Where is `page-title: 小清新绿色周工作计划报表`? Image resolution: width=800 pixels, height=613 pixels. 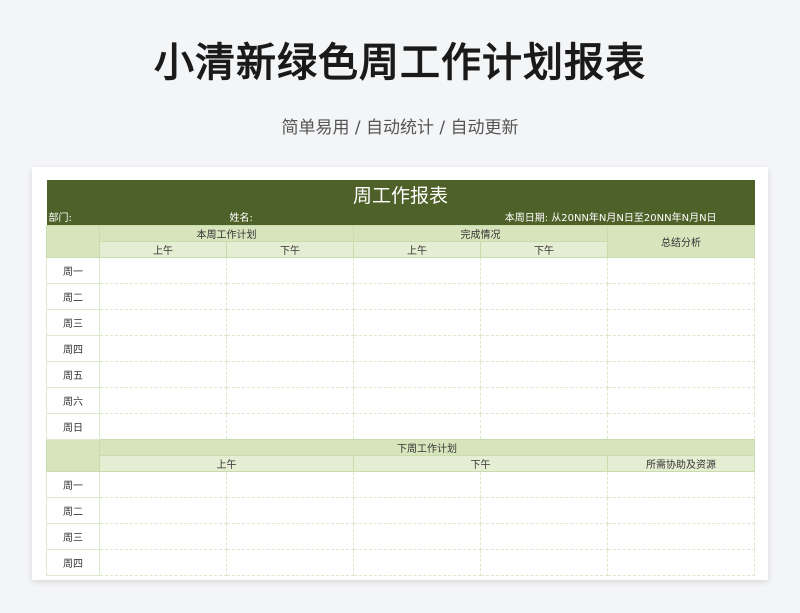
page-title: 小清新绿色周工作计划报表 is located at coordinates (400, 63).